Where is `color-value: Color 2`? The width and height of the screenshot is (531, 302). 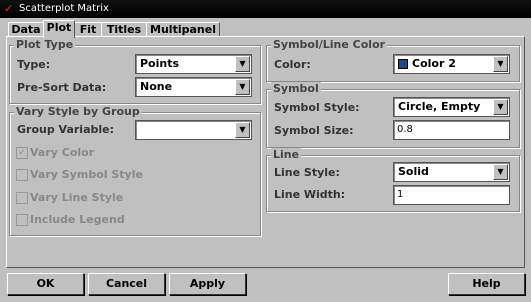
color-value: Color 2 is located at coordinates (434, 63).